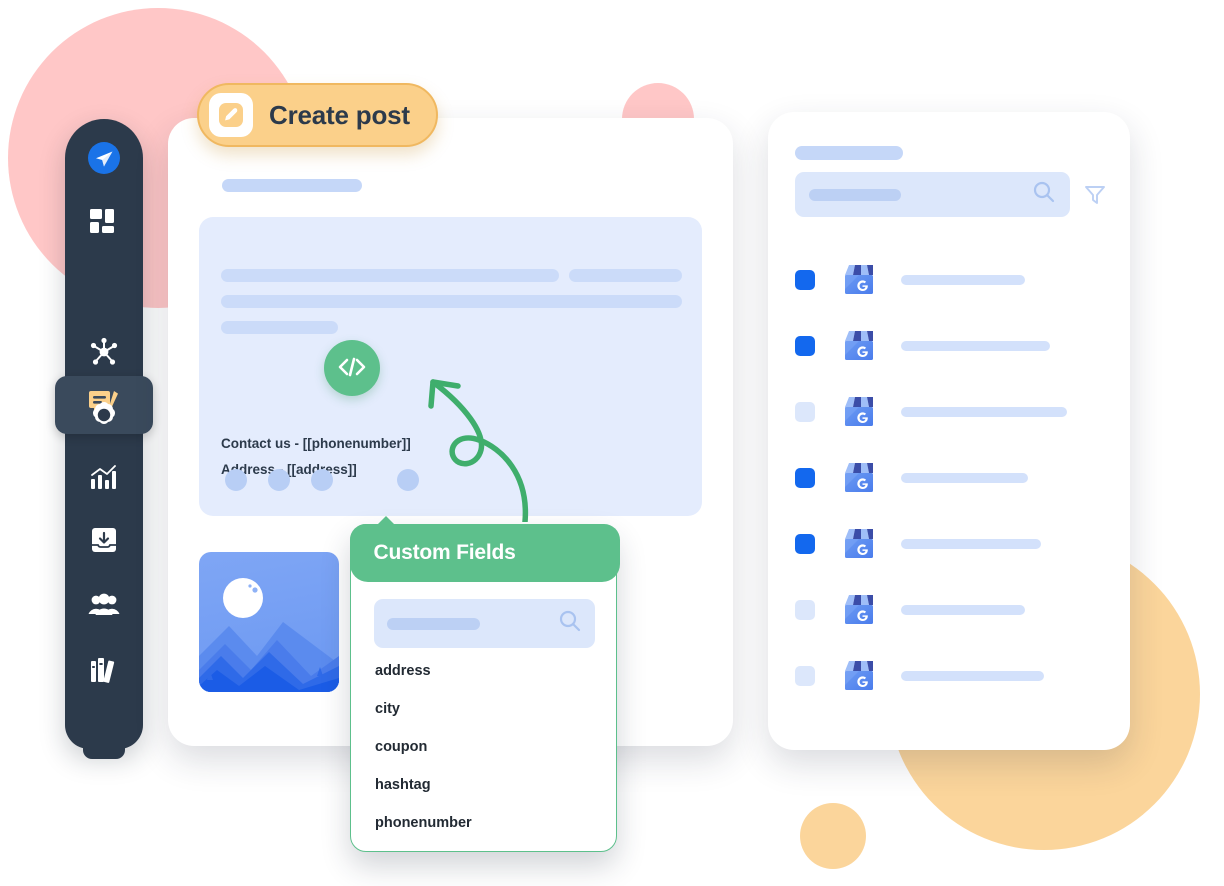 This screenshot has width=1224, height=886. What do you see at coordinates (316, 443) in the screenshot?
I see `merge-field-line-phonenumber: Contact us - [[phonenumber]]` at bounding box center [316, 443].